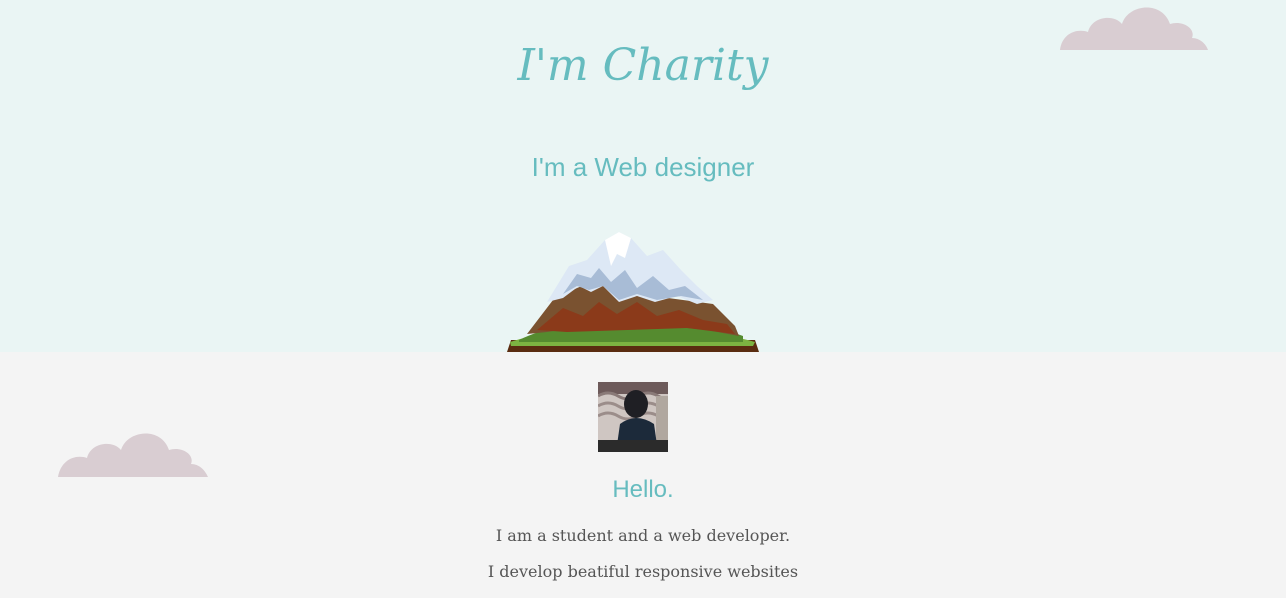  What do you see at coordinates (643, 571) in the screenshot?
I see `bio-line: I develop beatiful responsive websites` at bounding box center [643, 571].